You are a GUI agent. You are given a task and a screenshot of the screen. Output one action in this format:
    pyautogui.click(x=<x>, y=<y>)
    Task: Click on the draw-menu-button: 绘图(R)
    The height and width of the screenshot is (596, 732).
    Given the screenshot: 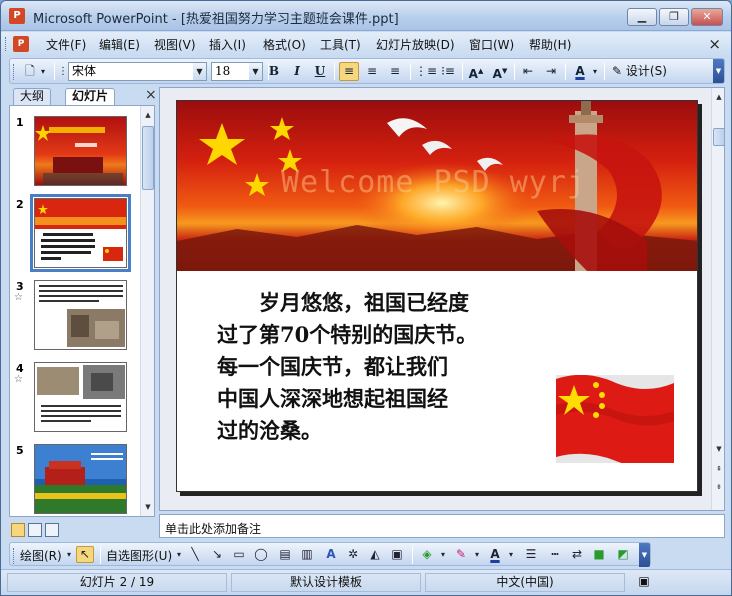 What is the action you would take?
    pyautogui.click(x=41, y=555)
    